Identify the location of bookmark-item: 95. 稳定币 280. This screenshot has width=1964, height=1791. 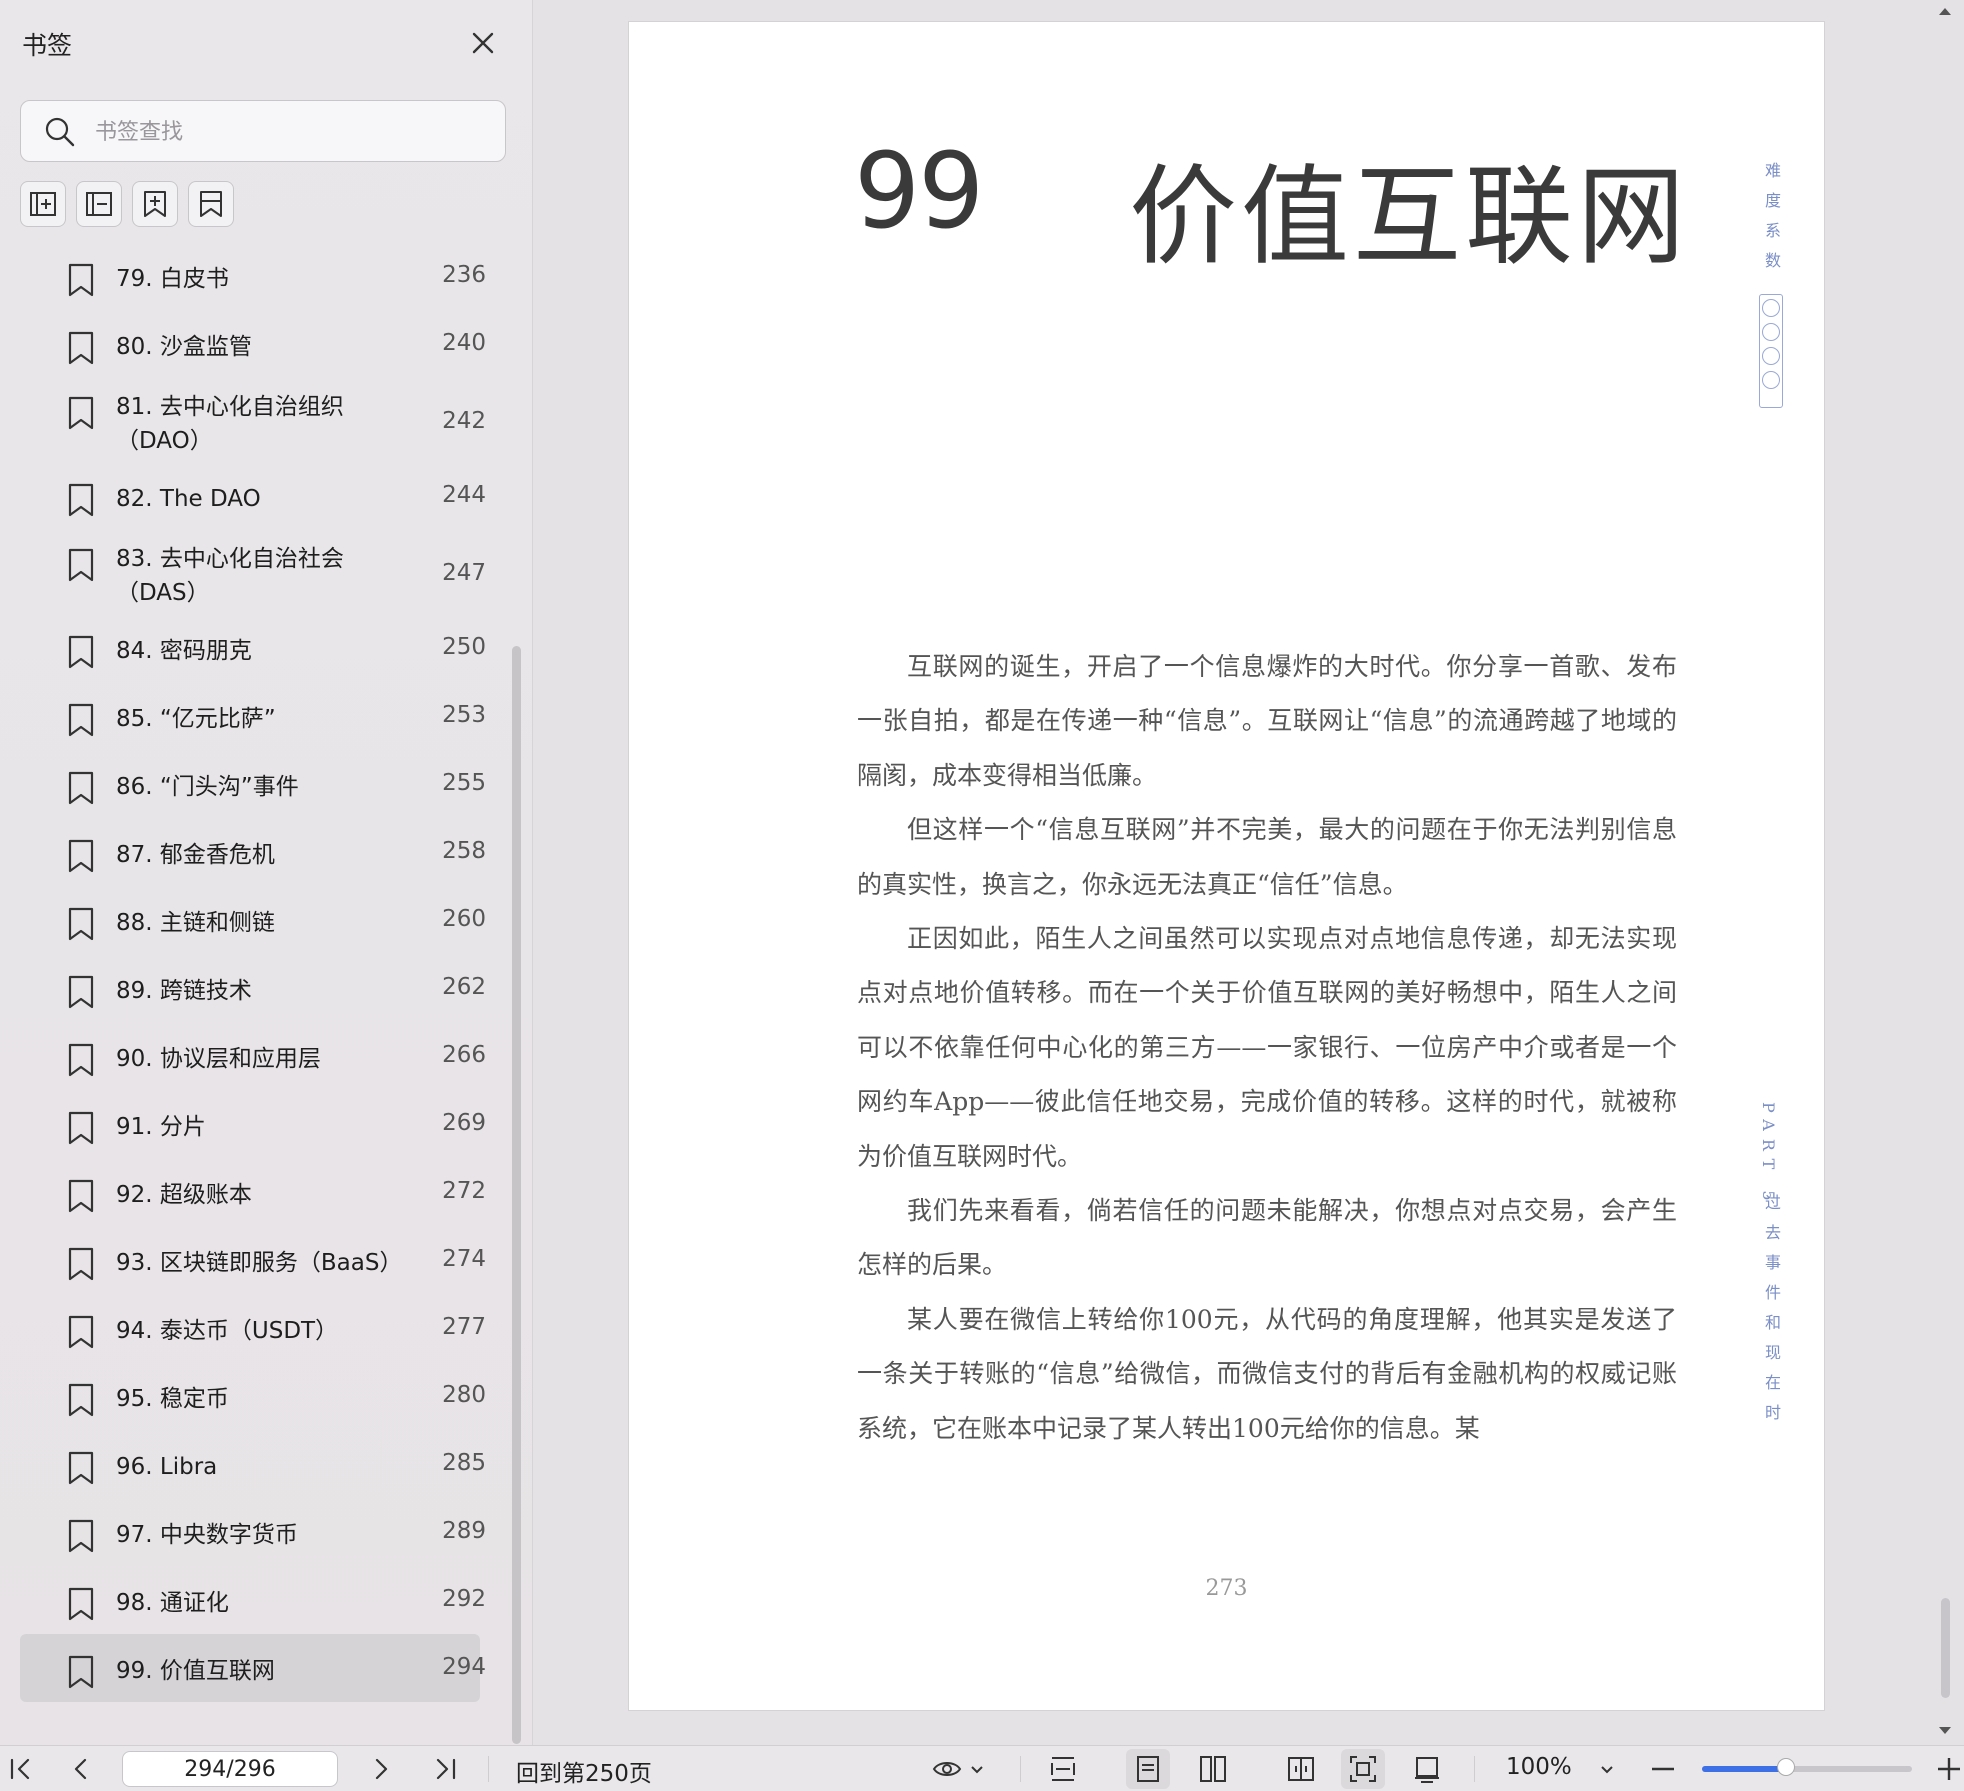
(253, 1400).